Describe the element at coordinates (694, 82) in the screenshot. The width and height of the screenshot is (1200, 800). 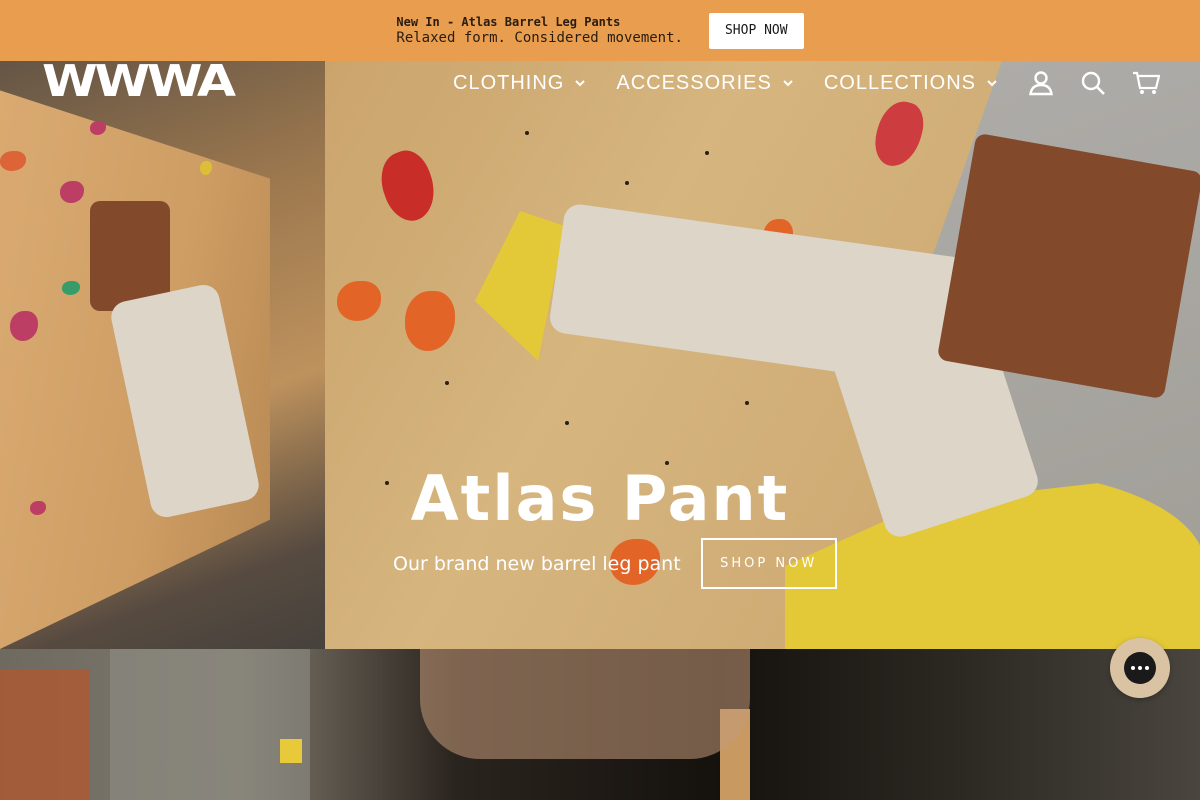
I see `nav-accessories-label: ACCESSORIES` at that location.